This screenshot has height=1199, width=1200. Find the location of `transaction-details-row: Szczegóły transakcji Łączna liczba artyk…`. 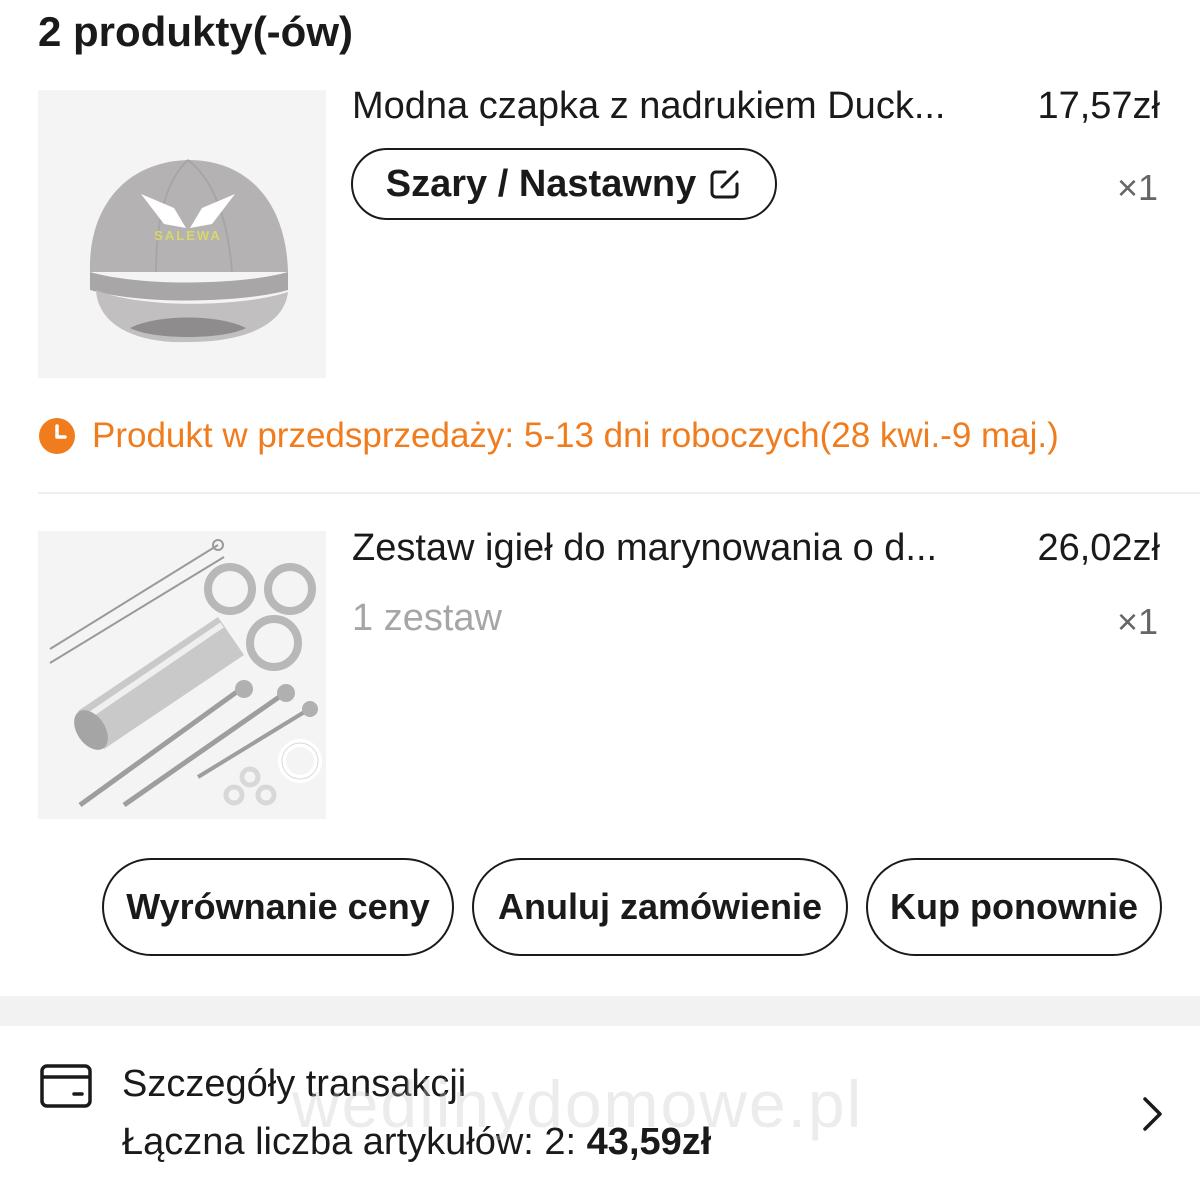

transaction-details-row: Szczegóły transakcji Łączna liczba artyk… is located at coordinates (600, 1112).